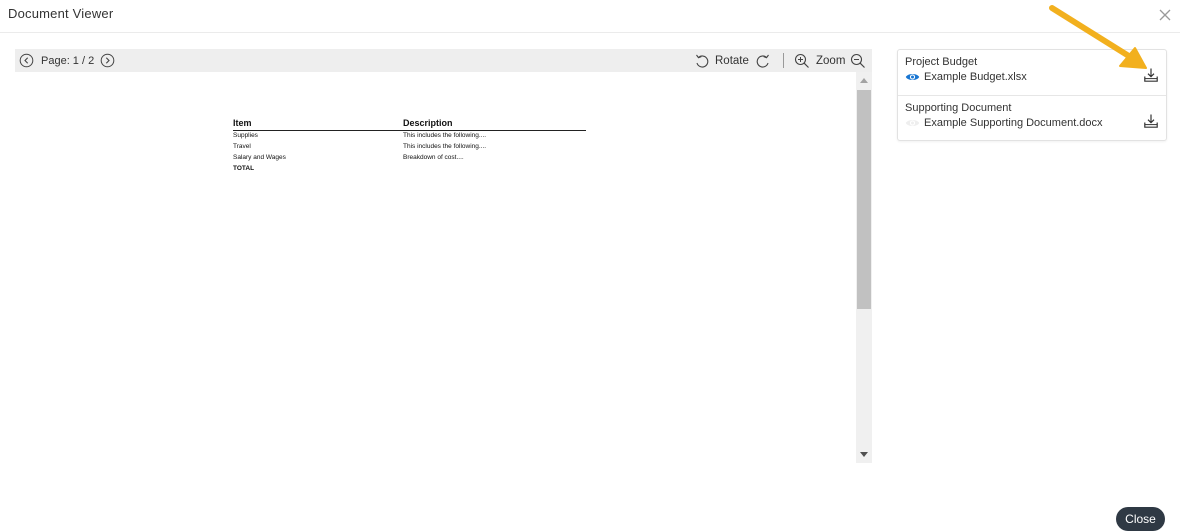 The height and width of the screenshot is (532, 1180). I want to click on table-cell: TOTAL, so click(244, 168).